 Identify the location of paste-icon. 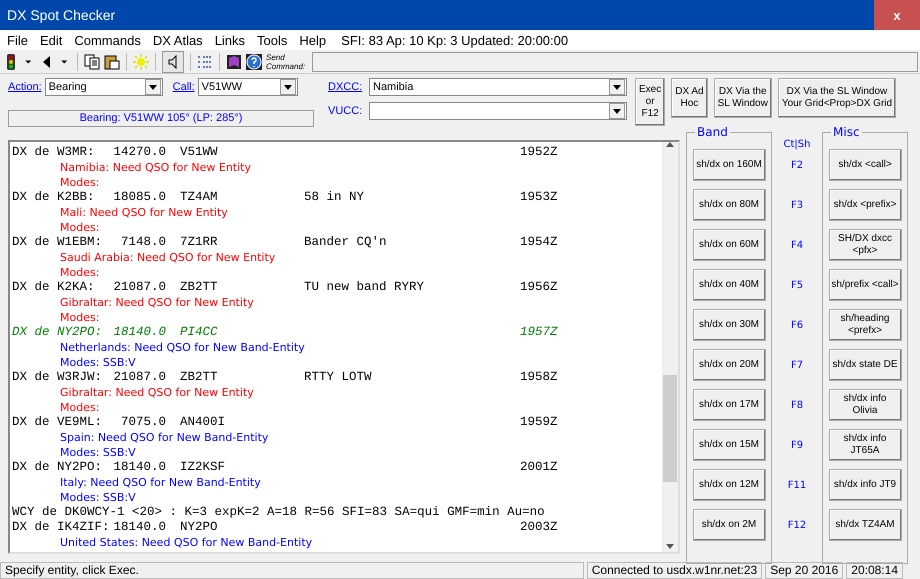
(112, 62).